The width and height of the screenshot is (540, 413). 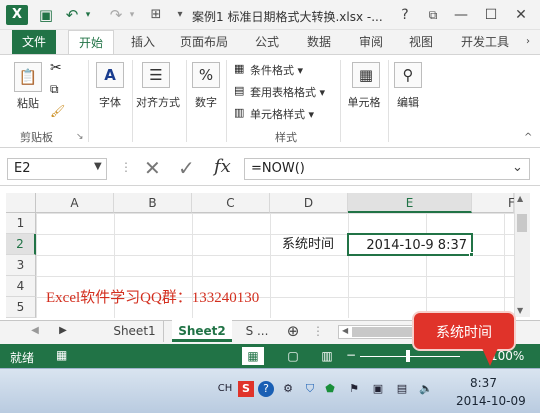 What do you see at coordinates (98, 166) in the screenshot?
I see `name-box-dropdown-icon: ▼` at bounding box center [98, 166].